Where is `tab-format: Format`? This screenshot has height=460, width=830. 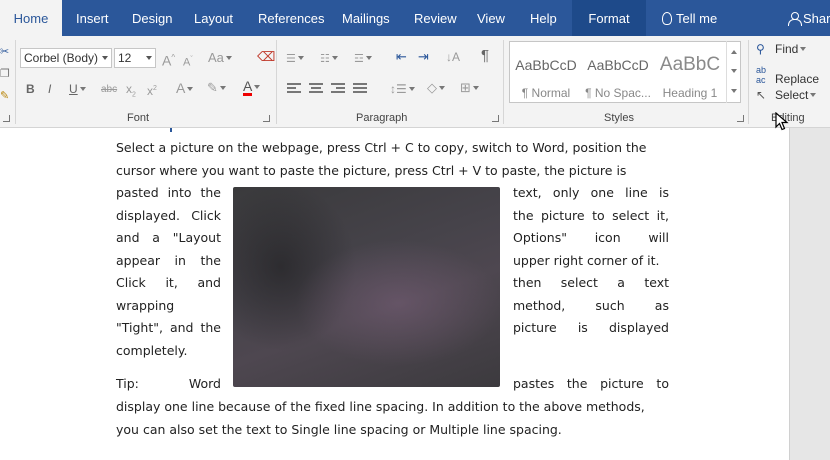
tab-format: Format is located at coordinates (609, 18).